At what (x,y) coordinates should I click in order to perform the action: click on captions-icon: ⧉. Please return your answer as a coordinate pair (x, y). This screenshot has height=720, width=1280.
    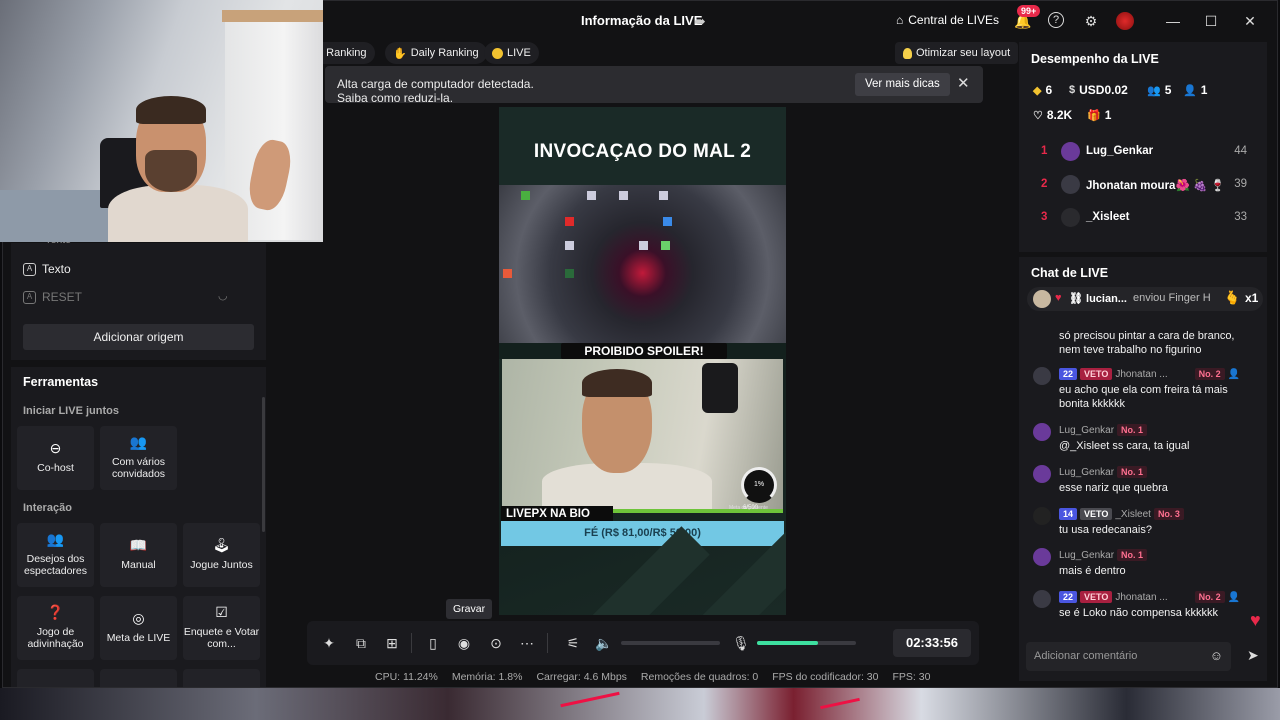
    Looking at the image, I should click on (361, 643).